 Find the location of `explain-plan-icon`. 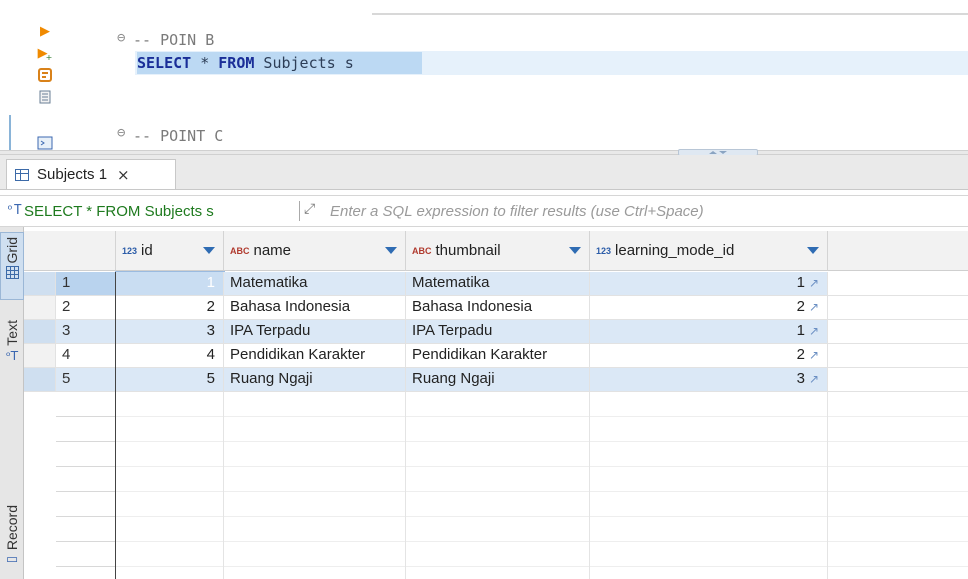

explain-plan-icon is located at coordinates (45, 75).